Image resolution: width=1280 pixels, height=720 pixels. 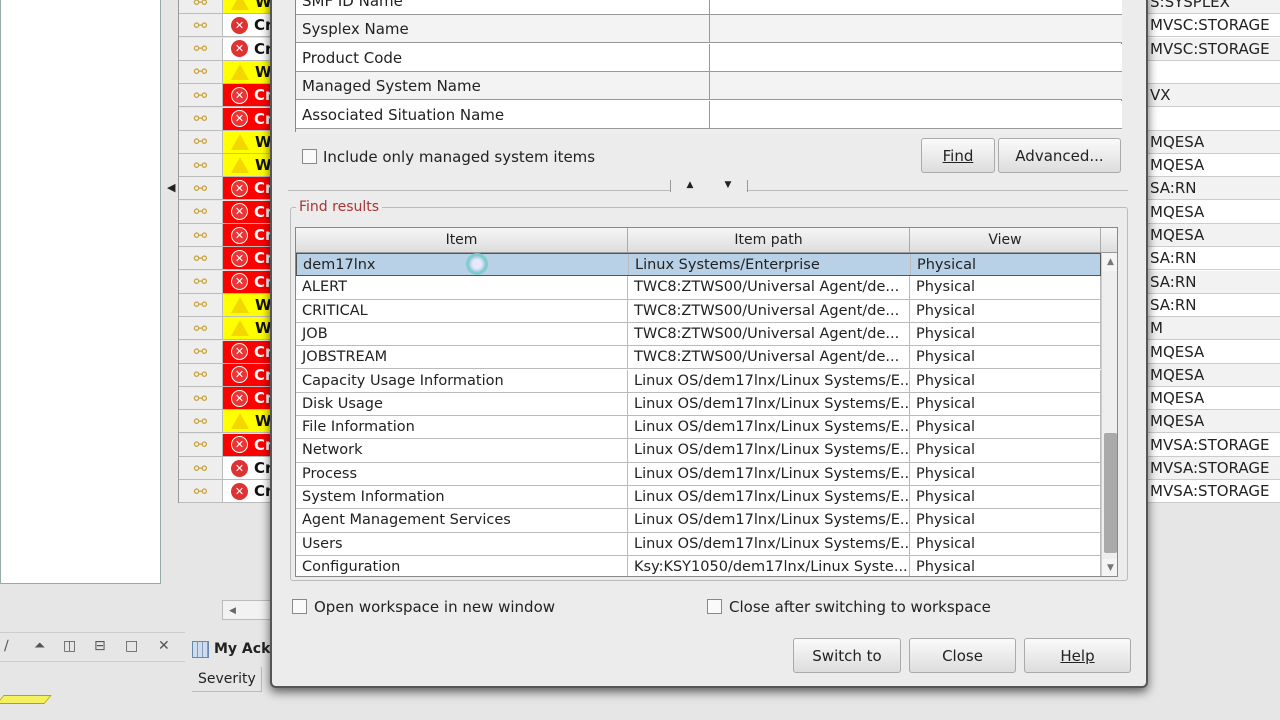 I want to click on results-vertical-scrollbar: ▲ ▼, so click(x=1109, y=414).